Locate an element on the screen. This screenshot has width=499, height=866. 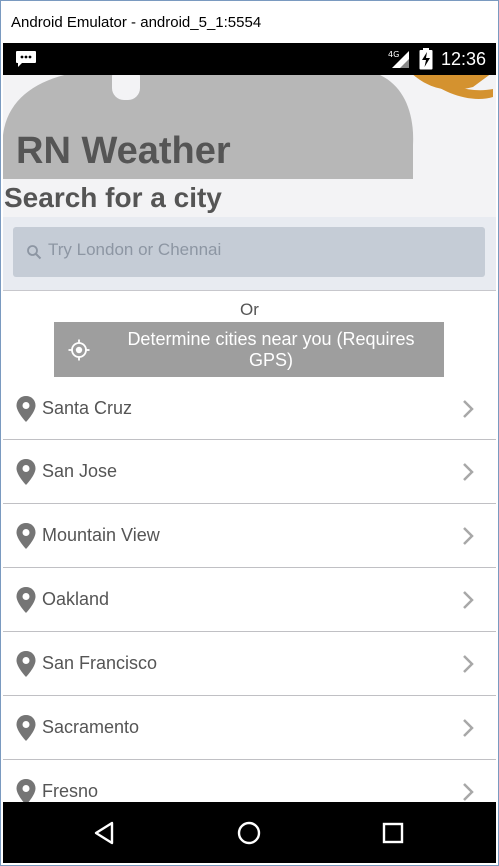
city-search-input is located at coordinates (261, 250).